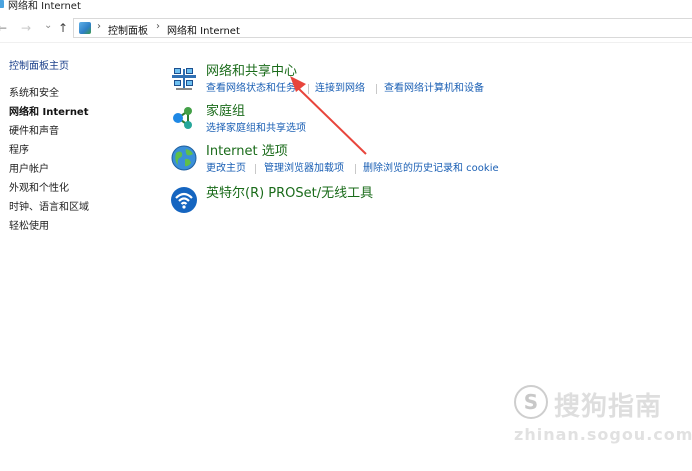 This screenshot has height=471, width=692. What do you see at coordinates (608, 407) in the screenshot?
I see `watermark-name: 搜狗指南` at bounding box center [608, 407].